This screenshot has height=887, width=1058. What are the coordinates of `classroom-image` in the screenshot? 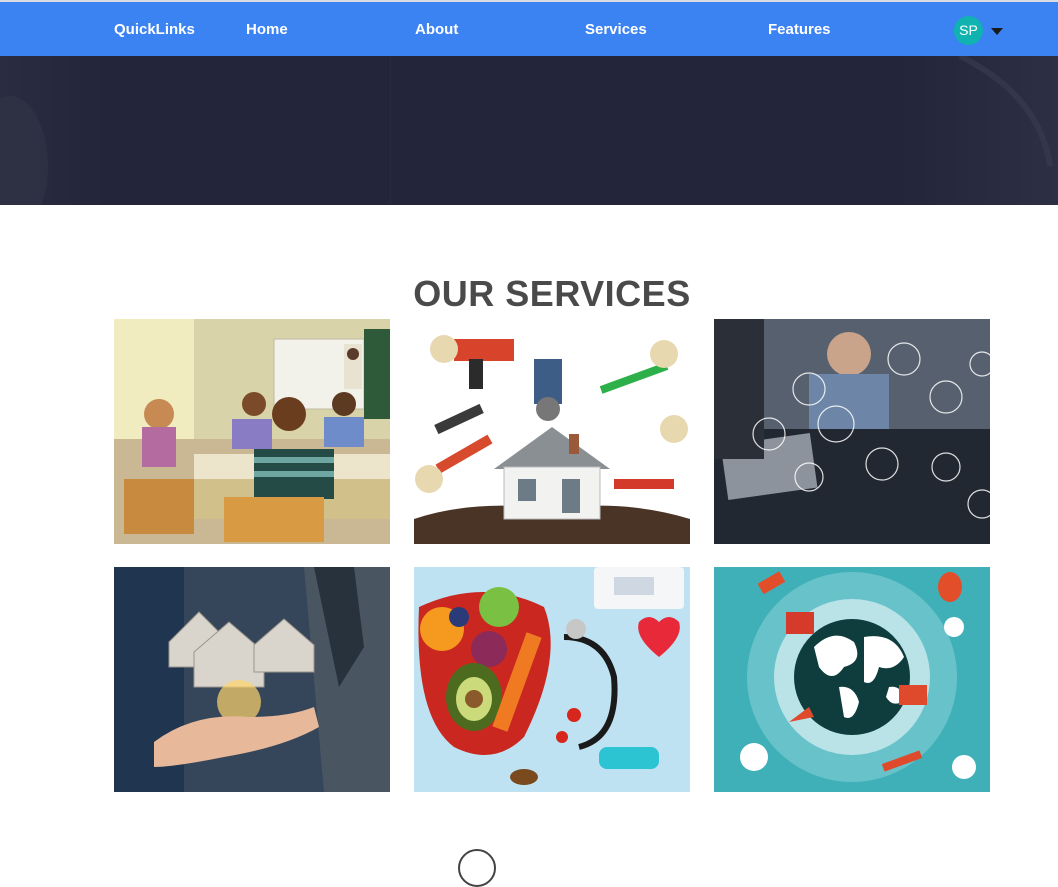 It's located at (252, 431).